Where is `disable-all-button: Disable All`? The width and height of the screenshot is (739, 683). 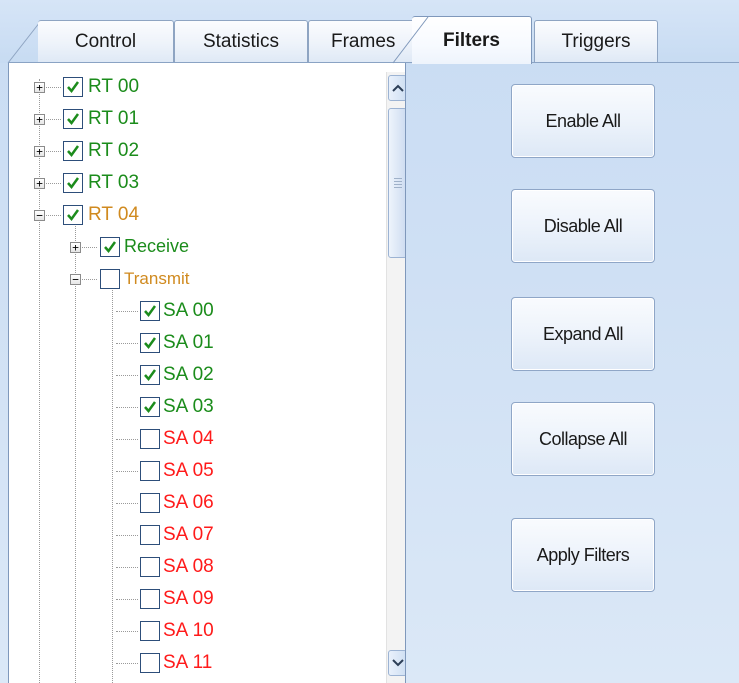 disable-all-button: Disable All is located at coordinates (583, 226).